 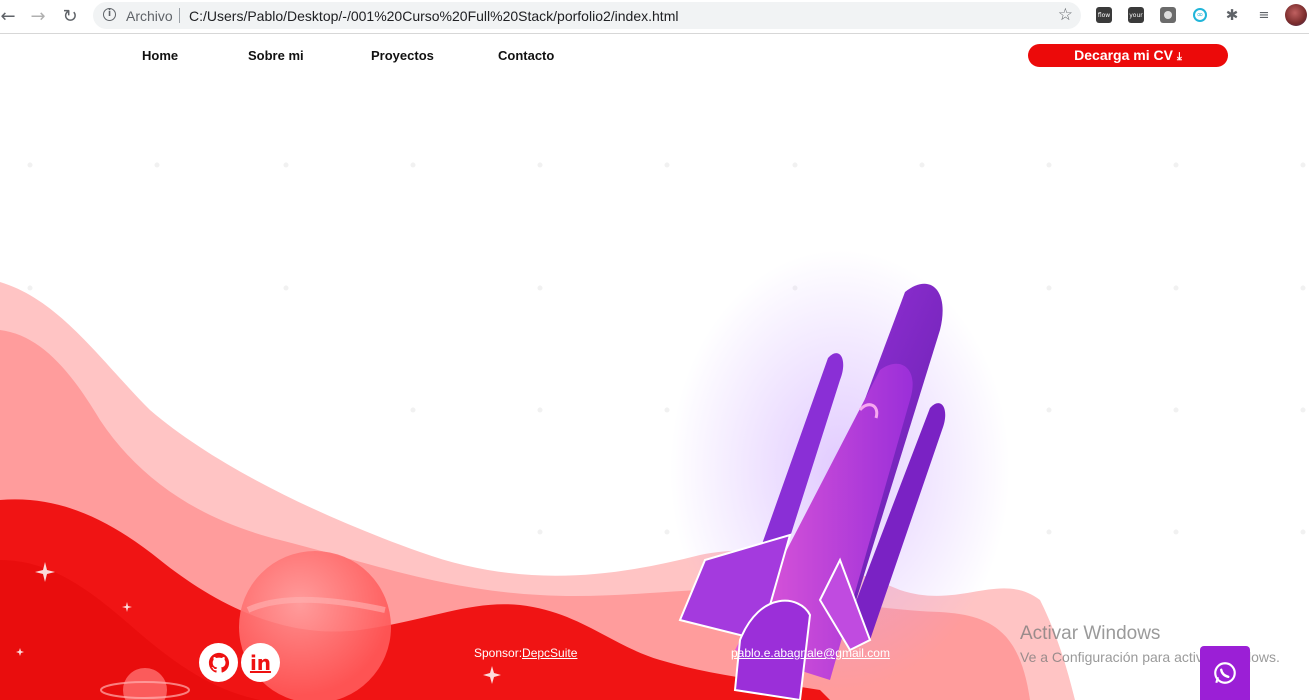 I want to click on sponsor-text: Sponsor:DepcSuite, so click(x=525, y=653).